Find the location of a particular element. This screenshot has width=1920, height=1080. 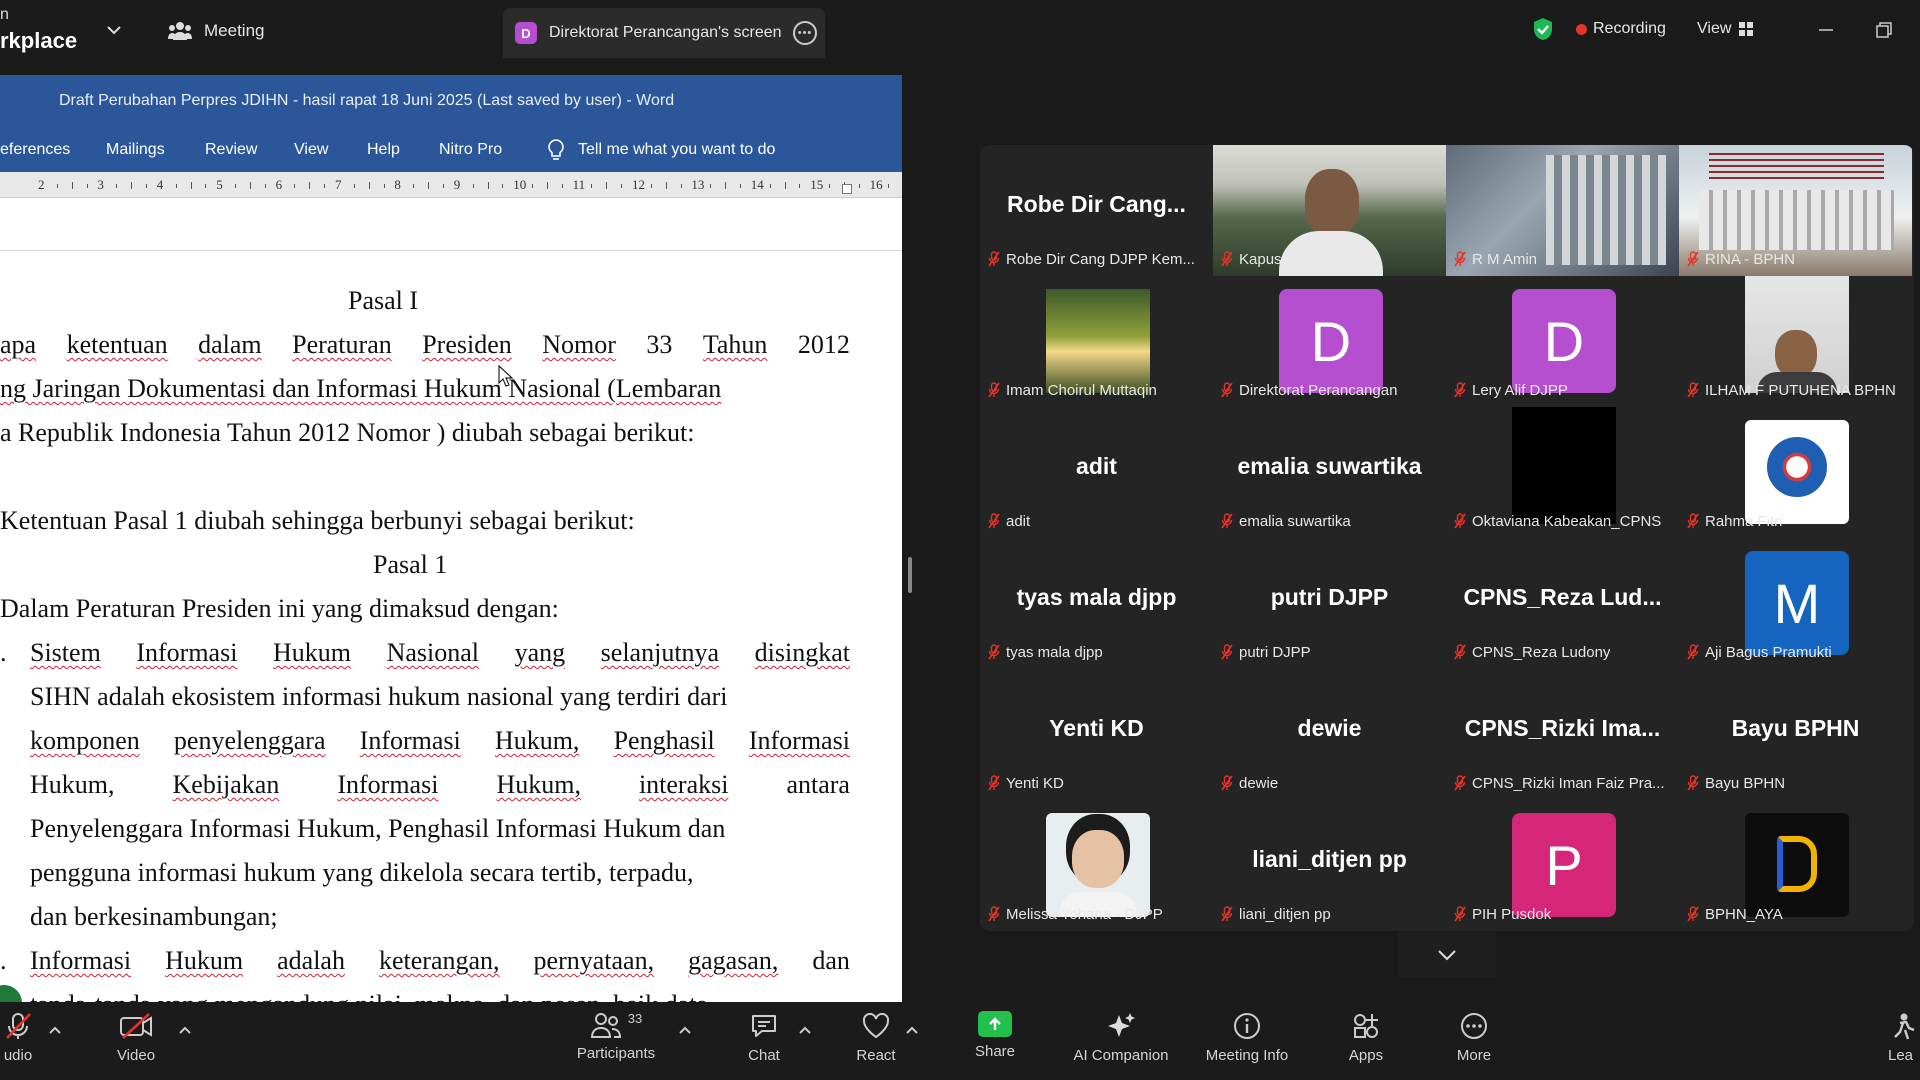

ribbon-tab-nitro-pro: Nitro Pro is located at coordinates (470, 150).